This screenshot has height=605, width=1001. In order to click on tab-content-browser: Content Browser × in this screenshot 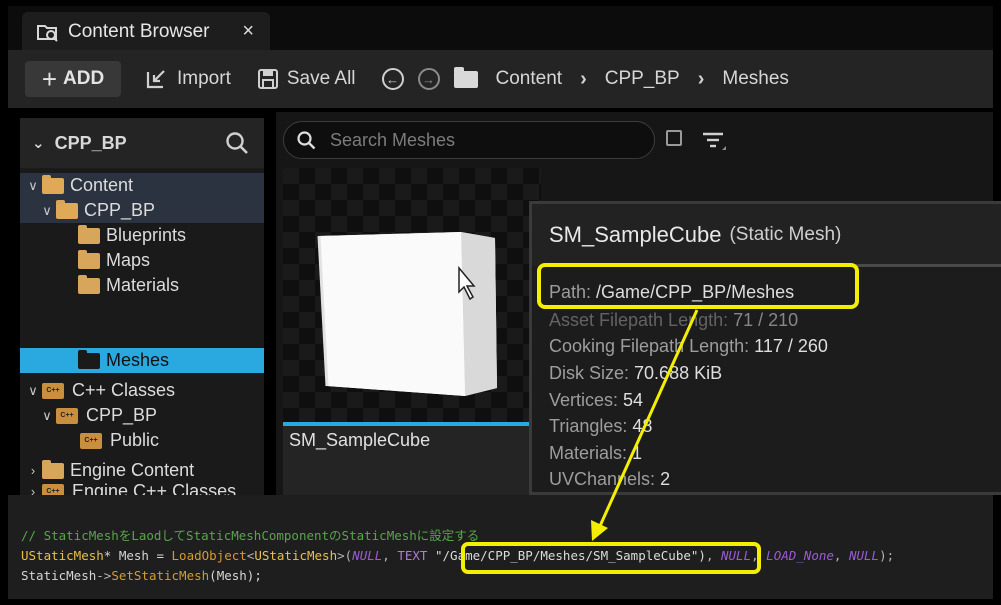, I will do `click(146, 32)`.